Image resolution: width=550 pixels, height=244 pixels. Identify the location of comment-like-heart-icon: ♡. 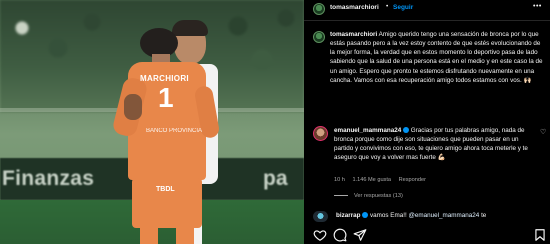
(543, 132).